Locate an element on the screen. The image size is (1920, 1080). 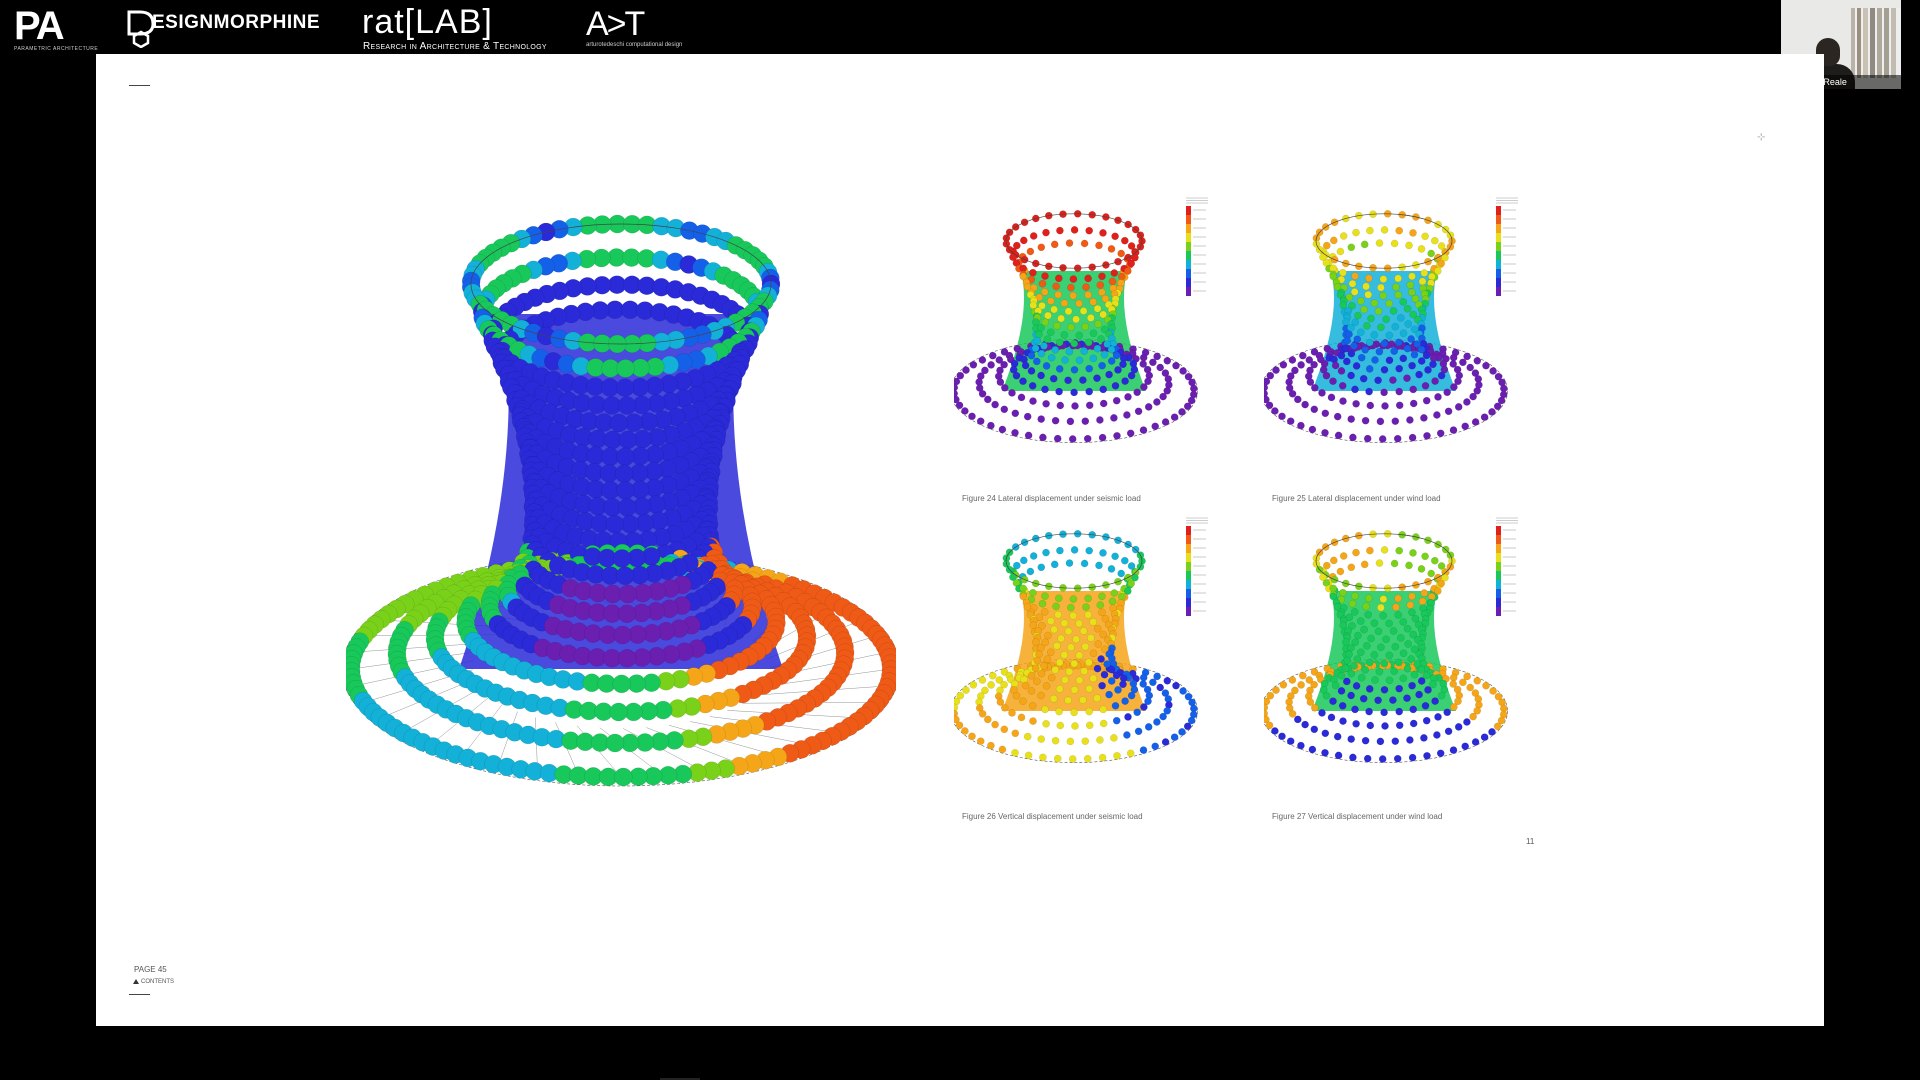
contents-label: CONTENTS is located at coordinates (157, 982).